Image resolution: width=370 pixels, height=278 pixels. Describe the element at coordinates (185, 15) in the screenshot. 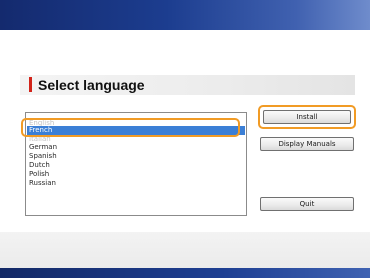

I see `header-bar` at that location.